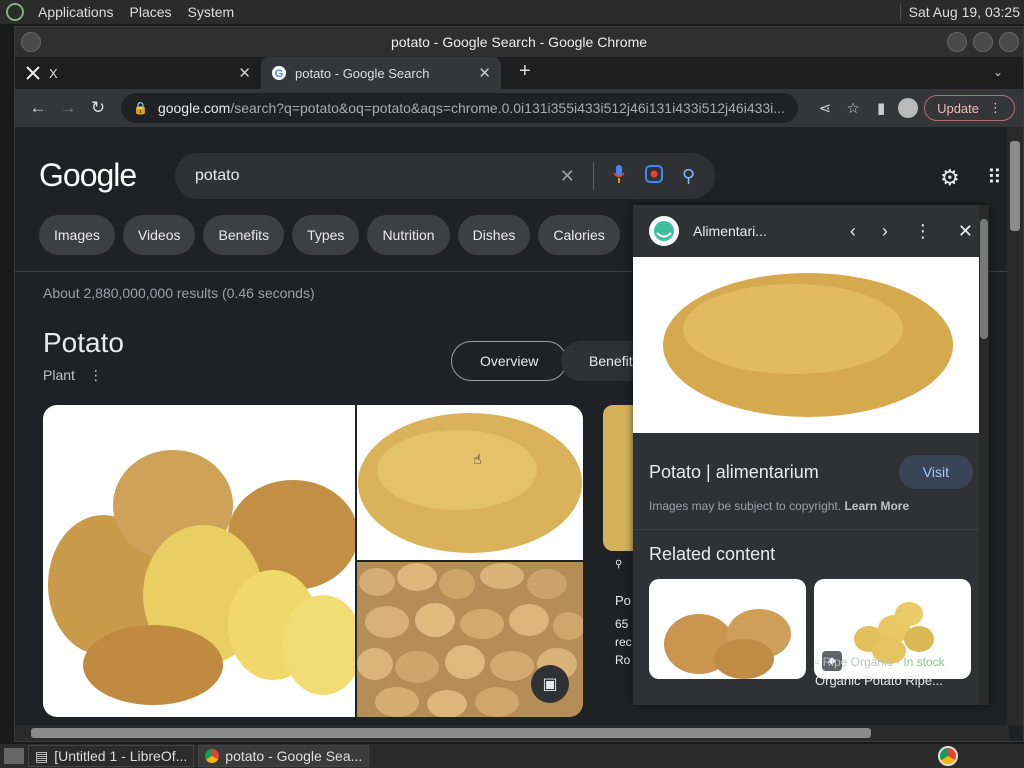 The height and width of the screenshot is (768, 1024). Describe the element at coordinates (623, 642) in the screenshot. I see `snippet-line: rec` at that location.